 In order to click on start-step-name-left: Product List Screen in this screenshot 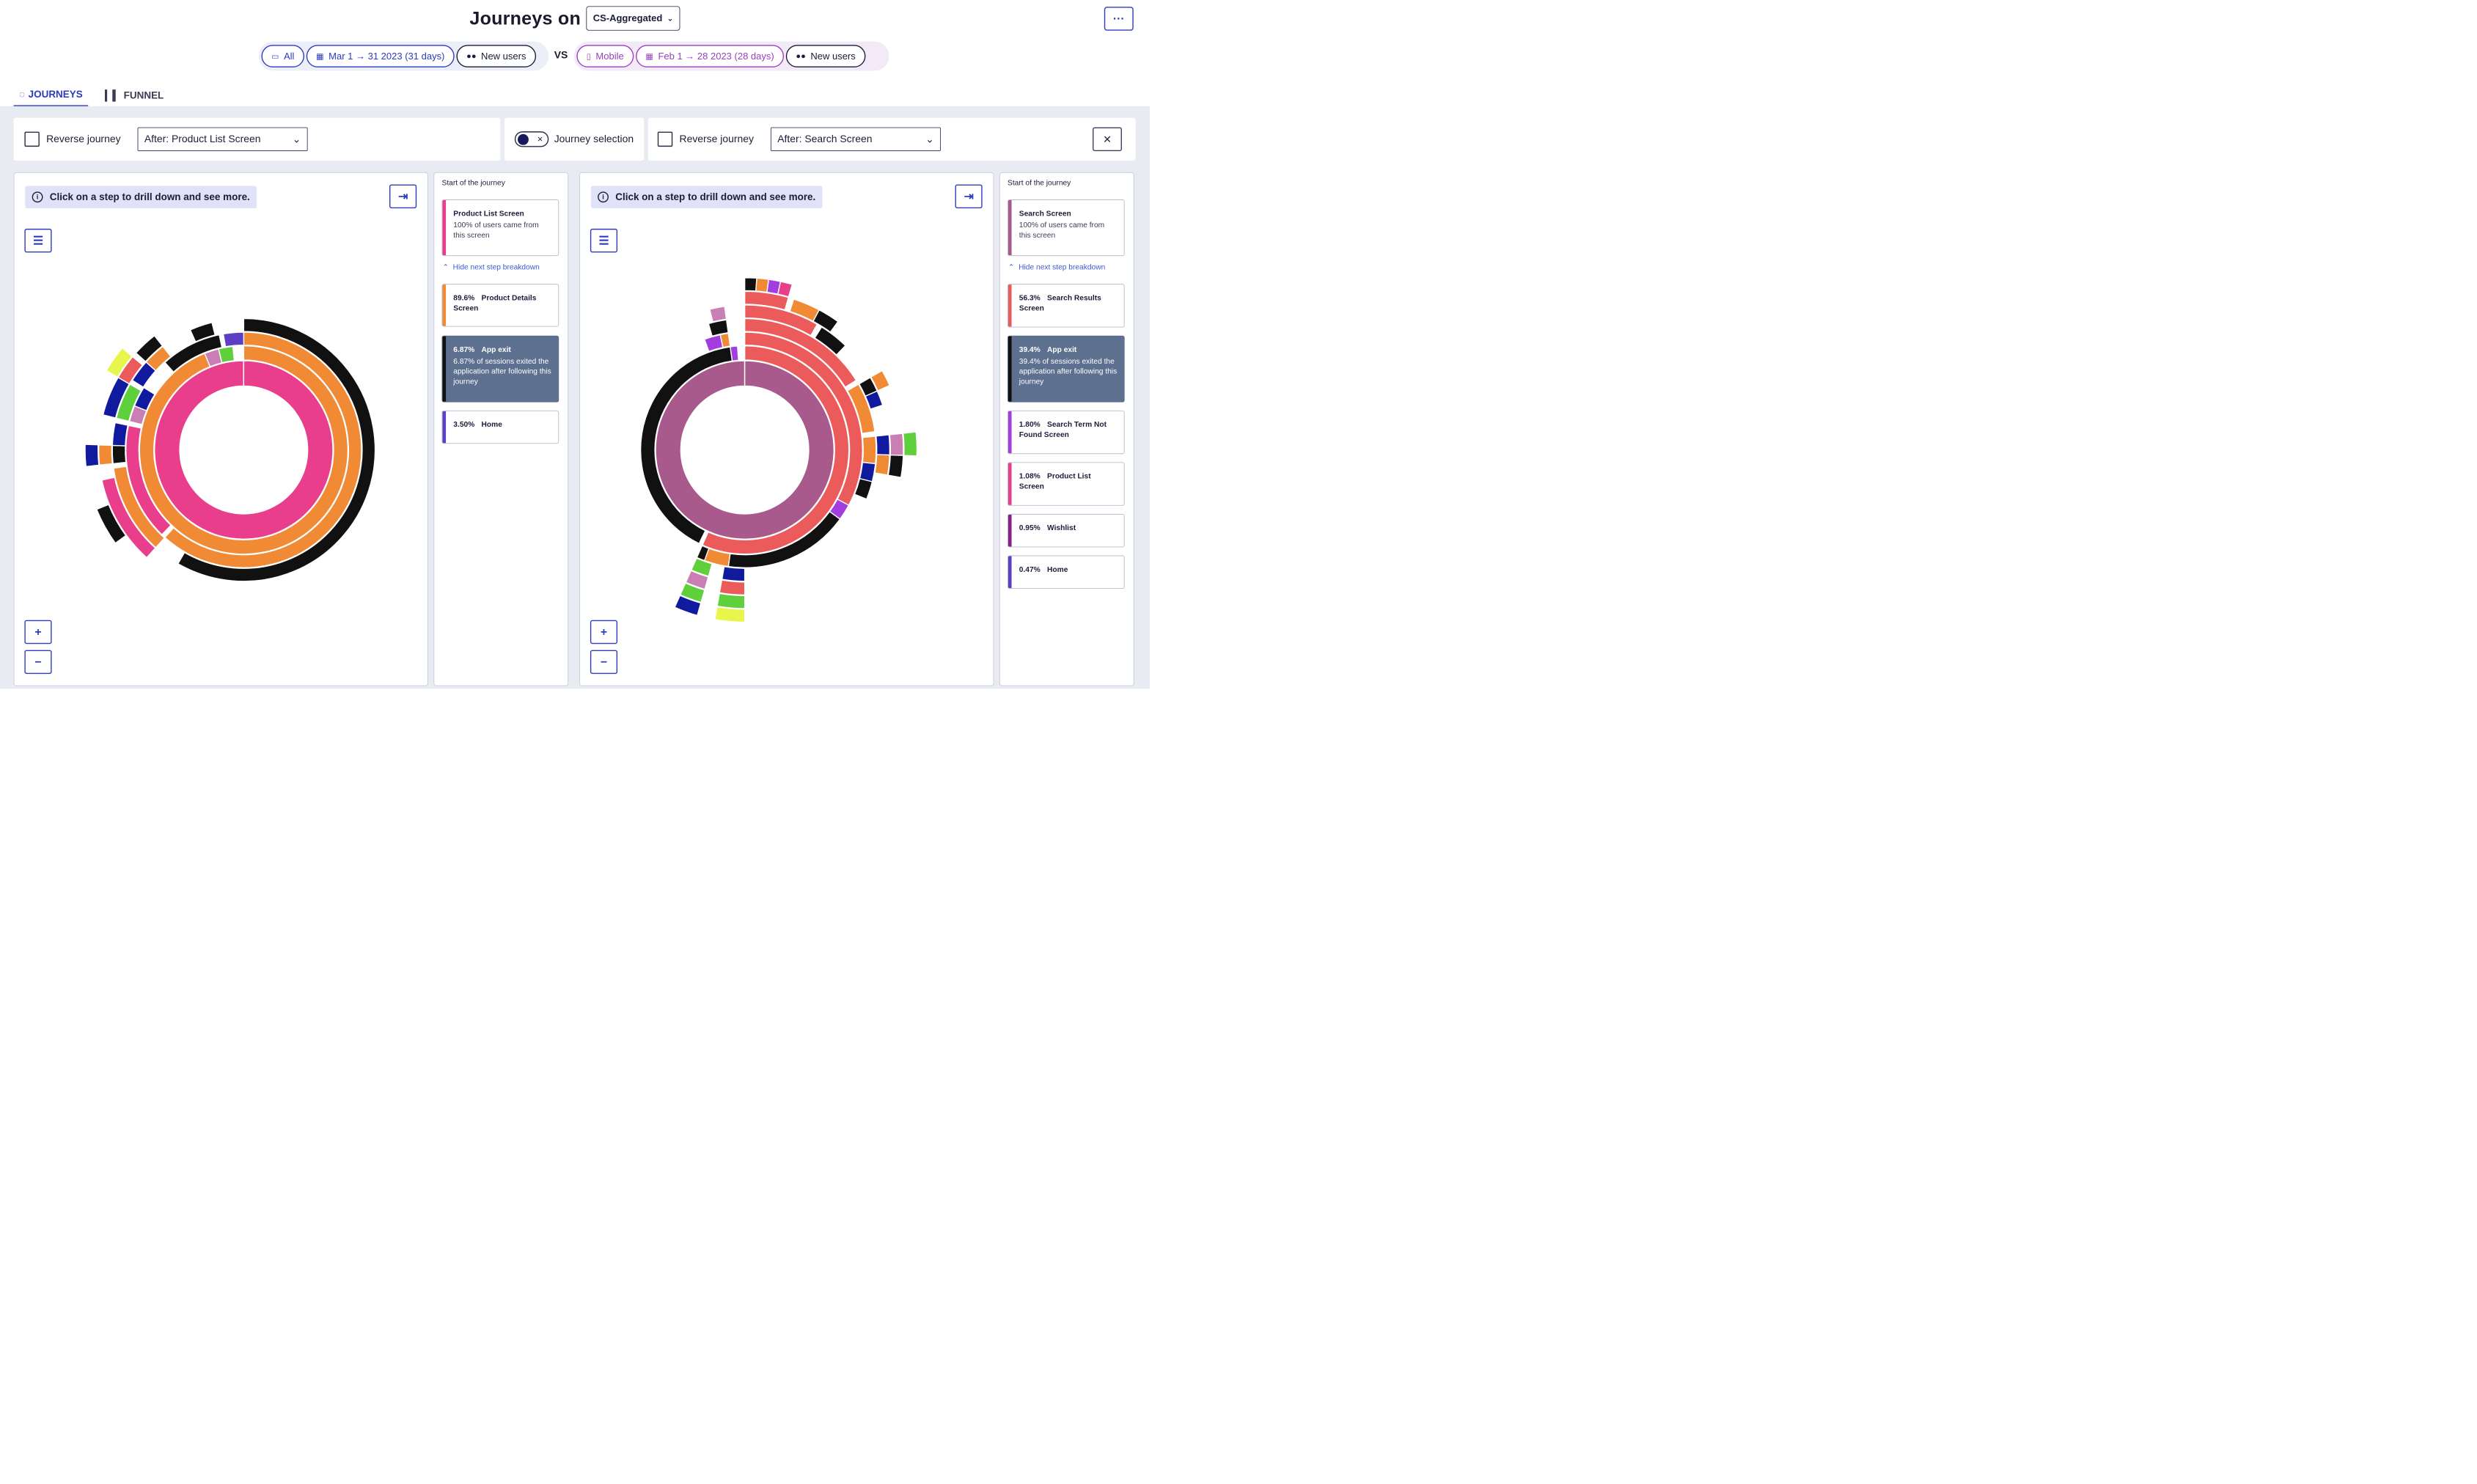, I will do `click(488, 213)`.